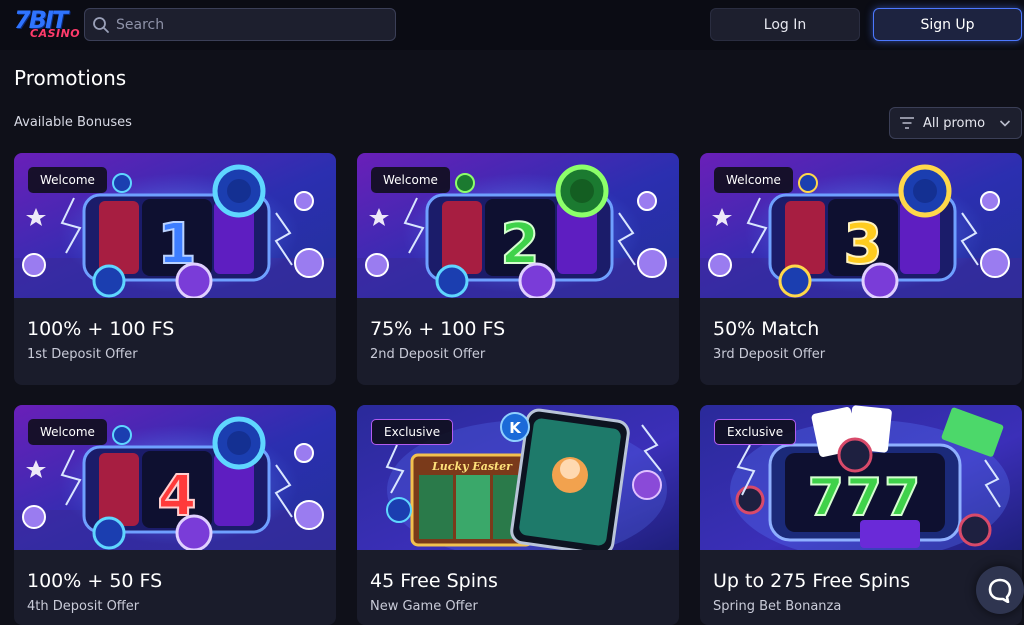 Image resolution: width=1024 pixels, height=625 pixels. I want to click on promo-card: 2 Welcome 75% + 100 FS 2nd Deposit Offer, so click(518, 269).